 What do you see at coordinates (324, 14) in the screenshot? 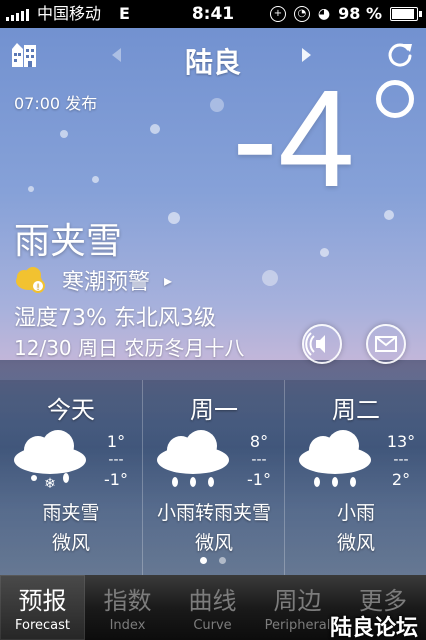
I see `alarm-clock-icon: ◕` at bounding box center [324, 14].